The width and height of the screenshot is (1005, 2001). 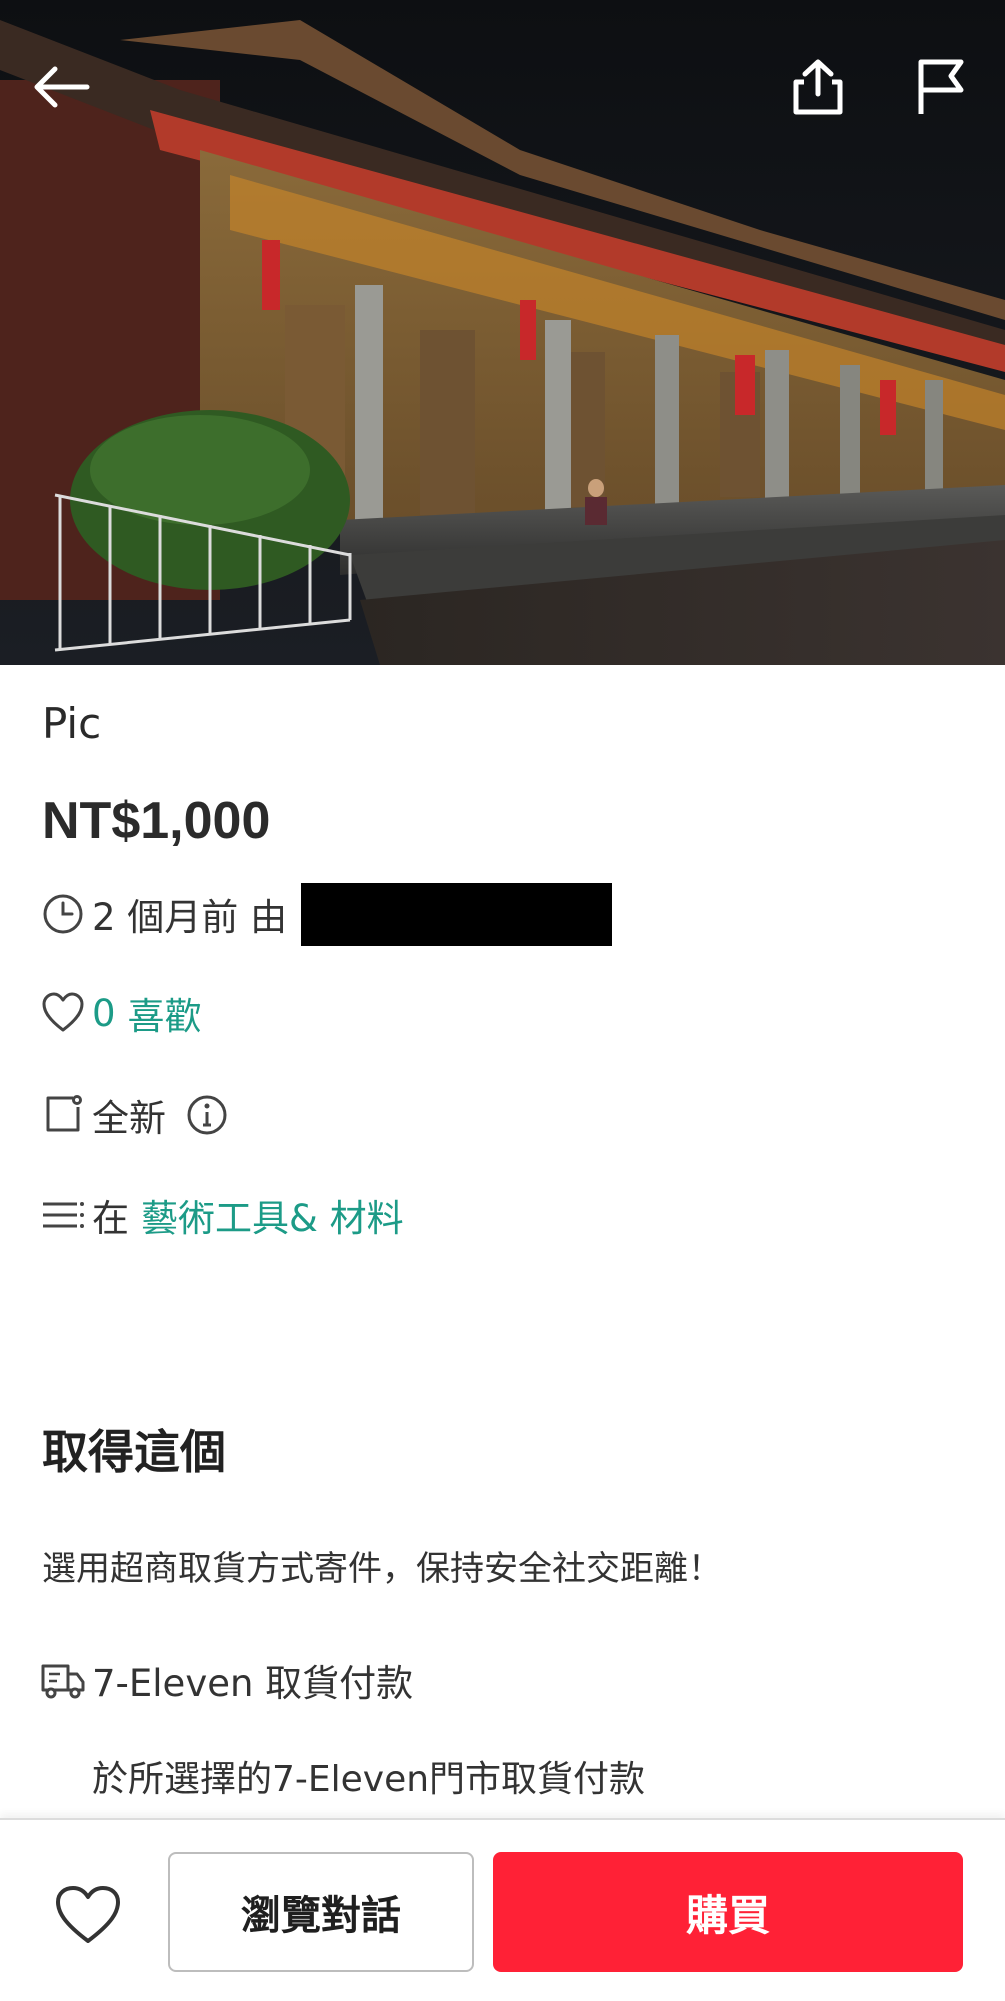 I want to click on condition-info: 全新, so click(x=135, y=1115).